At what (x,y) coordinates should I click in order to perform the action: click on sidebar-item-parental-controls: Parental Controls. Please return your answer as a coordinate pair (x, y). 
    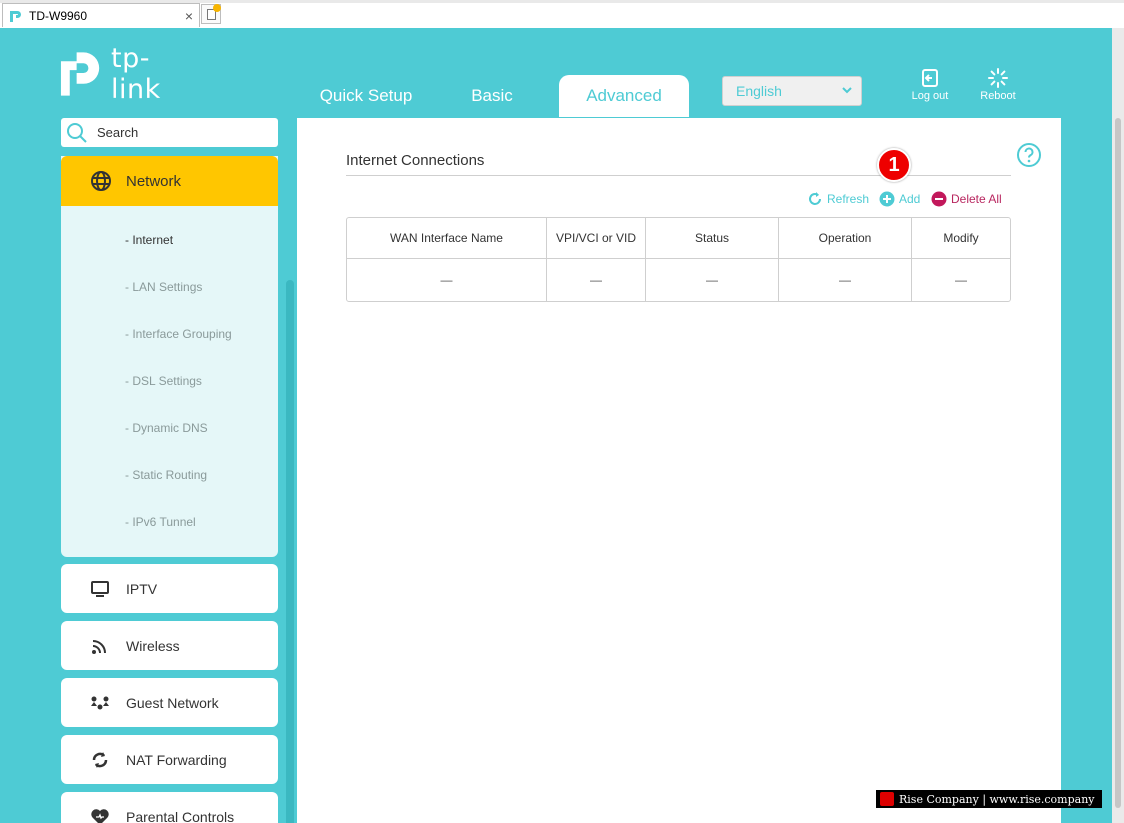
    Looking at the image, I should click on (169, 807).